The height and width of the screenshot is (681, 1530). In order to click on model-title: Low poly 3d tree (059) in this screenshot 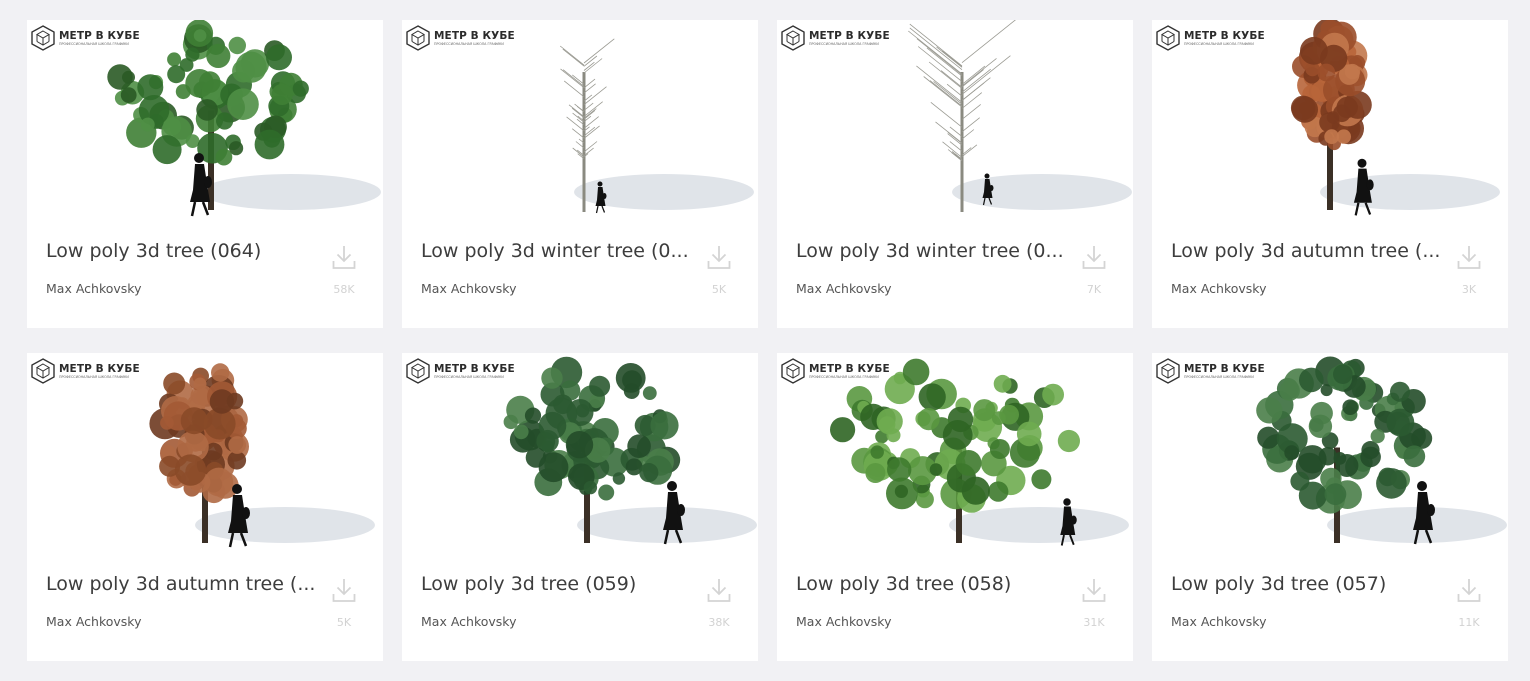, I will do `click(556, 584)`.